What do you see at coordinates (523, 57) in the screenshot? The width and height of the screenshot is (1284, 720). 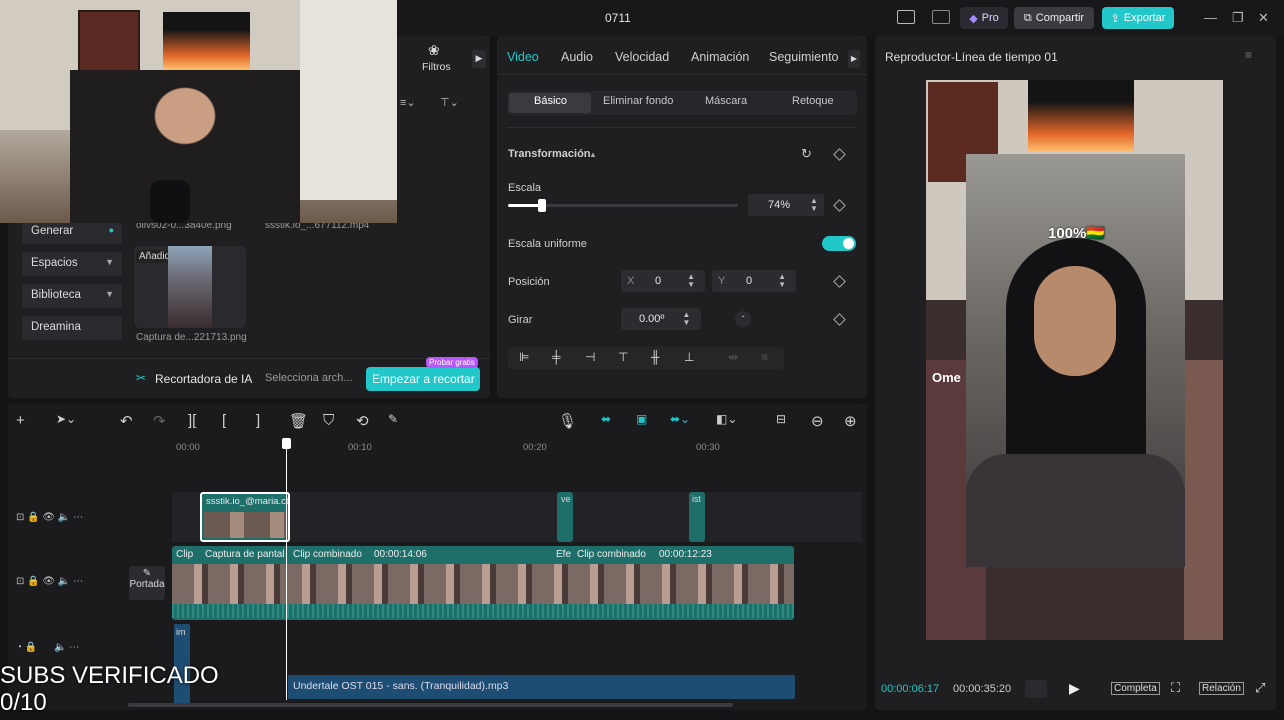 I see `tab-video: Video` at bounding box center [523, 57].